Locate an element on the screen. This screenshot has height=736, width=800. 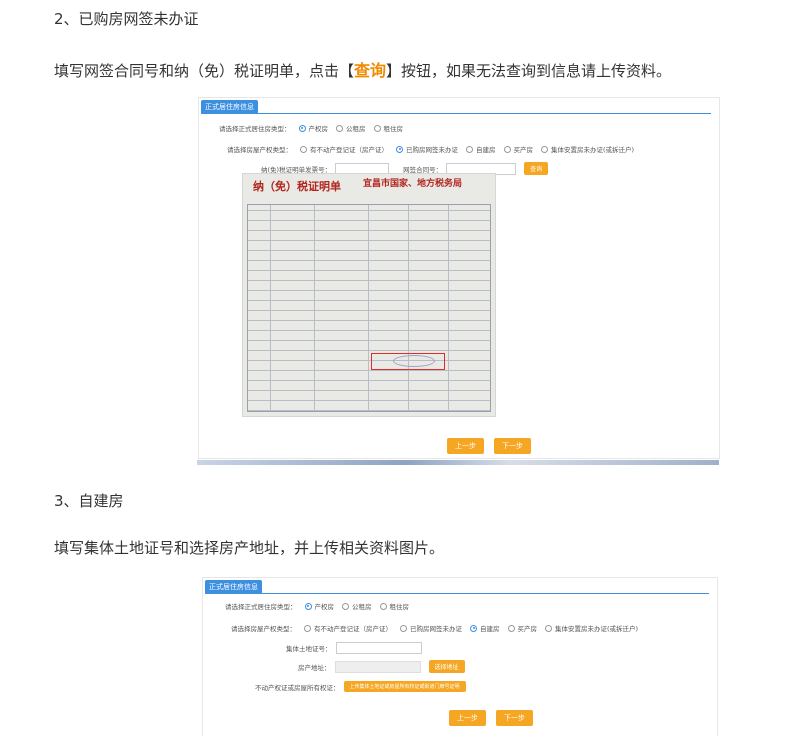
upload-button: 上传集体土地证或房屋所有权证或街道门牌号证明 is located at coordinates (404, 686).